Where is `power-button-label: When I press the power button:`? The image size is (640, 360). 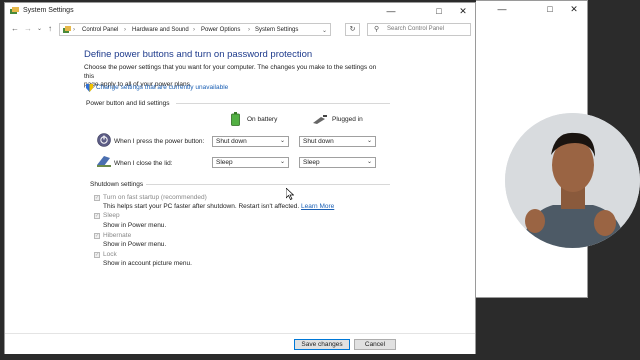 power-button-label: When I press the power button: is located at coordinates (159, 141).